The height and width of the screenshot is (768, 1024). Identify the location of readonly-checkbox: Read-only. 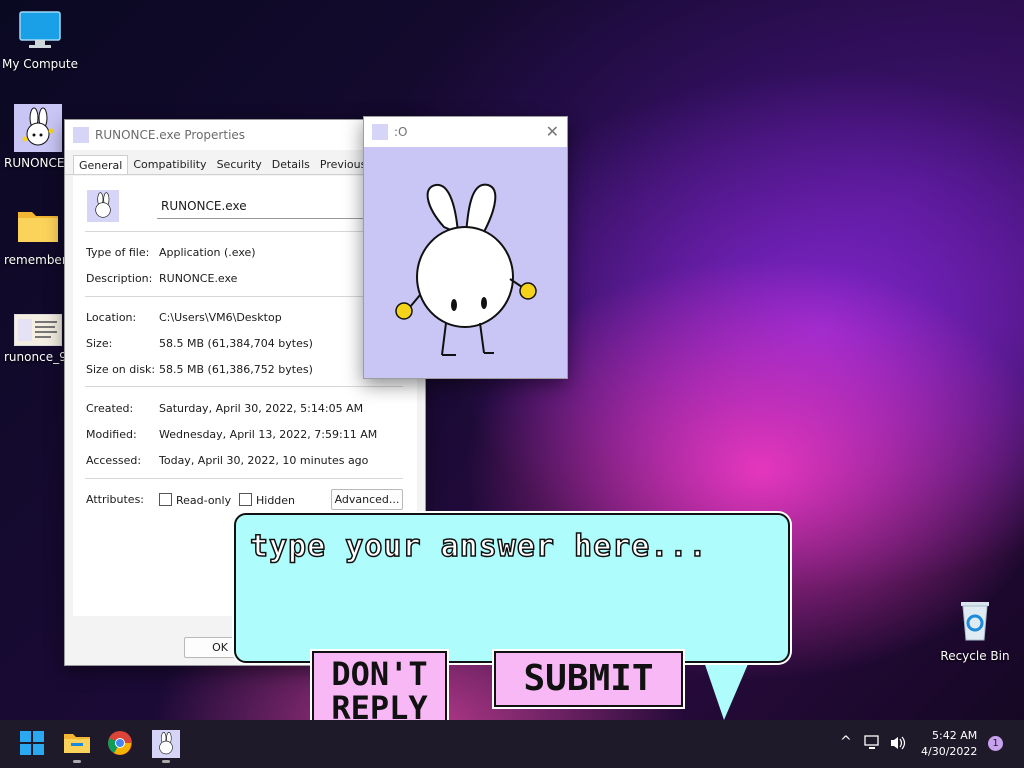
(195, 500).